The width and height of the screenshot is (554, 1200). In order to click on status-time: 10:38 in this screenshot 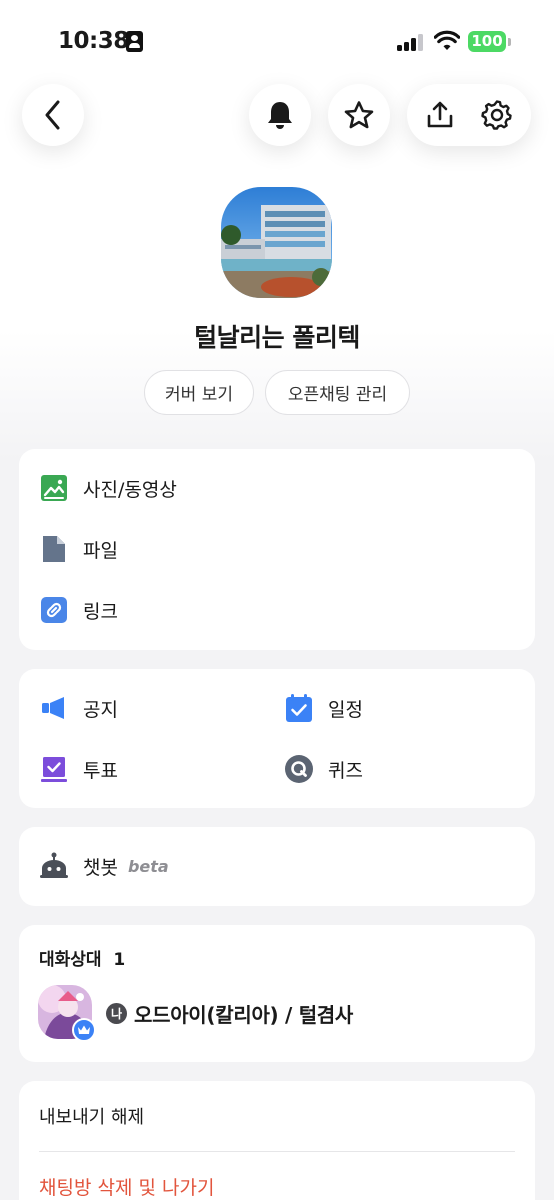, I will do `click(93, 41)`.